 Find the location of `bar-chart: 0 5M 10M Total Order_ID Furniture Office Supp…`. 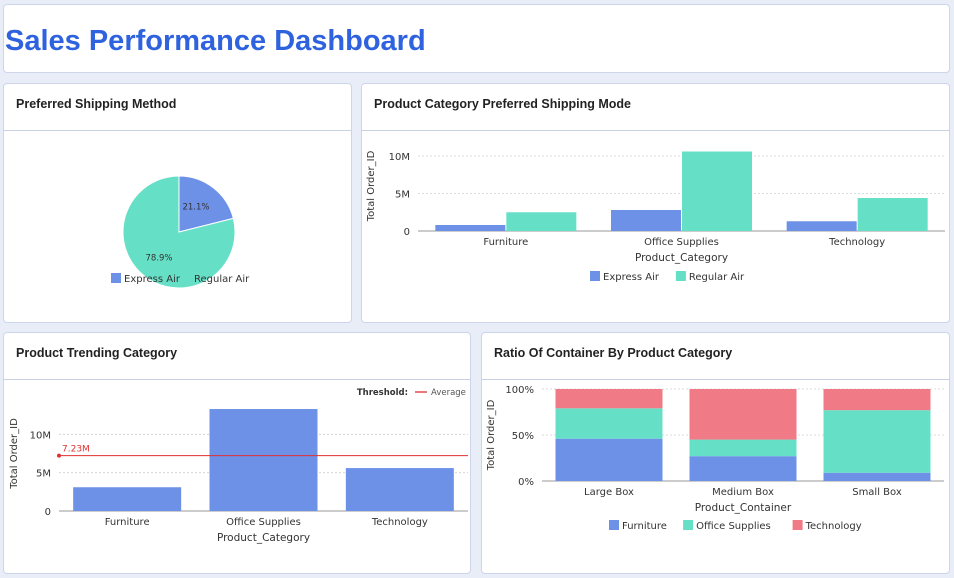

bar-chart: 0 5M 10M Total Order_ID Furniture Office Supp… is located at coordinates (238, 466).